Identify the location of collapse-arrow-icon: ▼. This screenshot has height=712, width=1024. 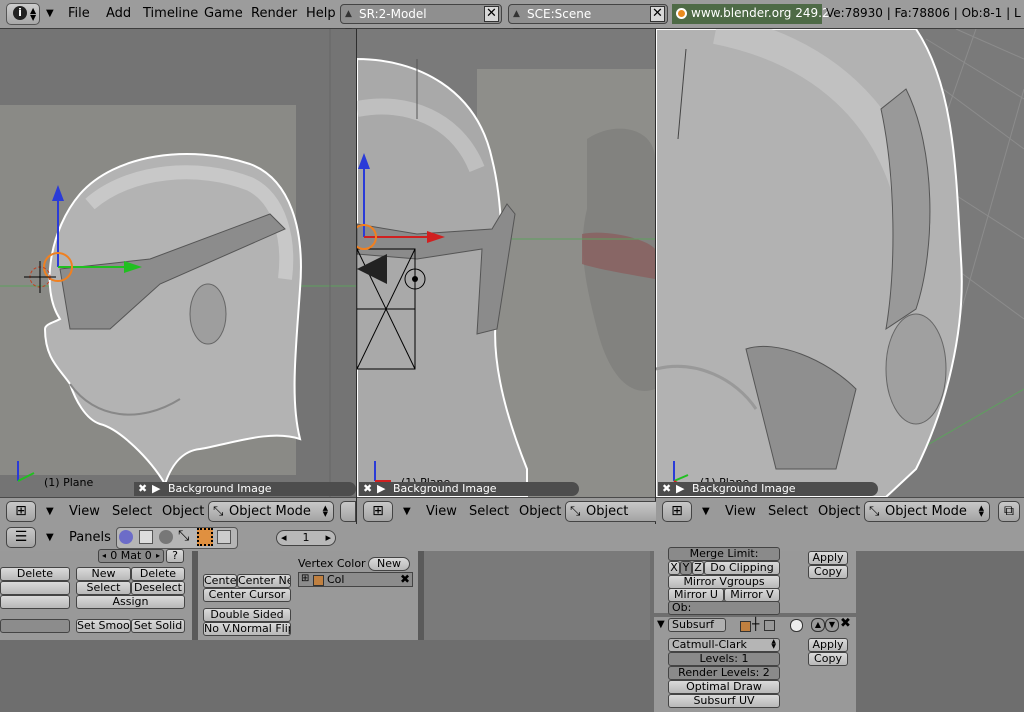
(661, 624).